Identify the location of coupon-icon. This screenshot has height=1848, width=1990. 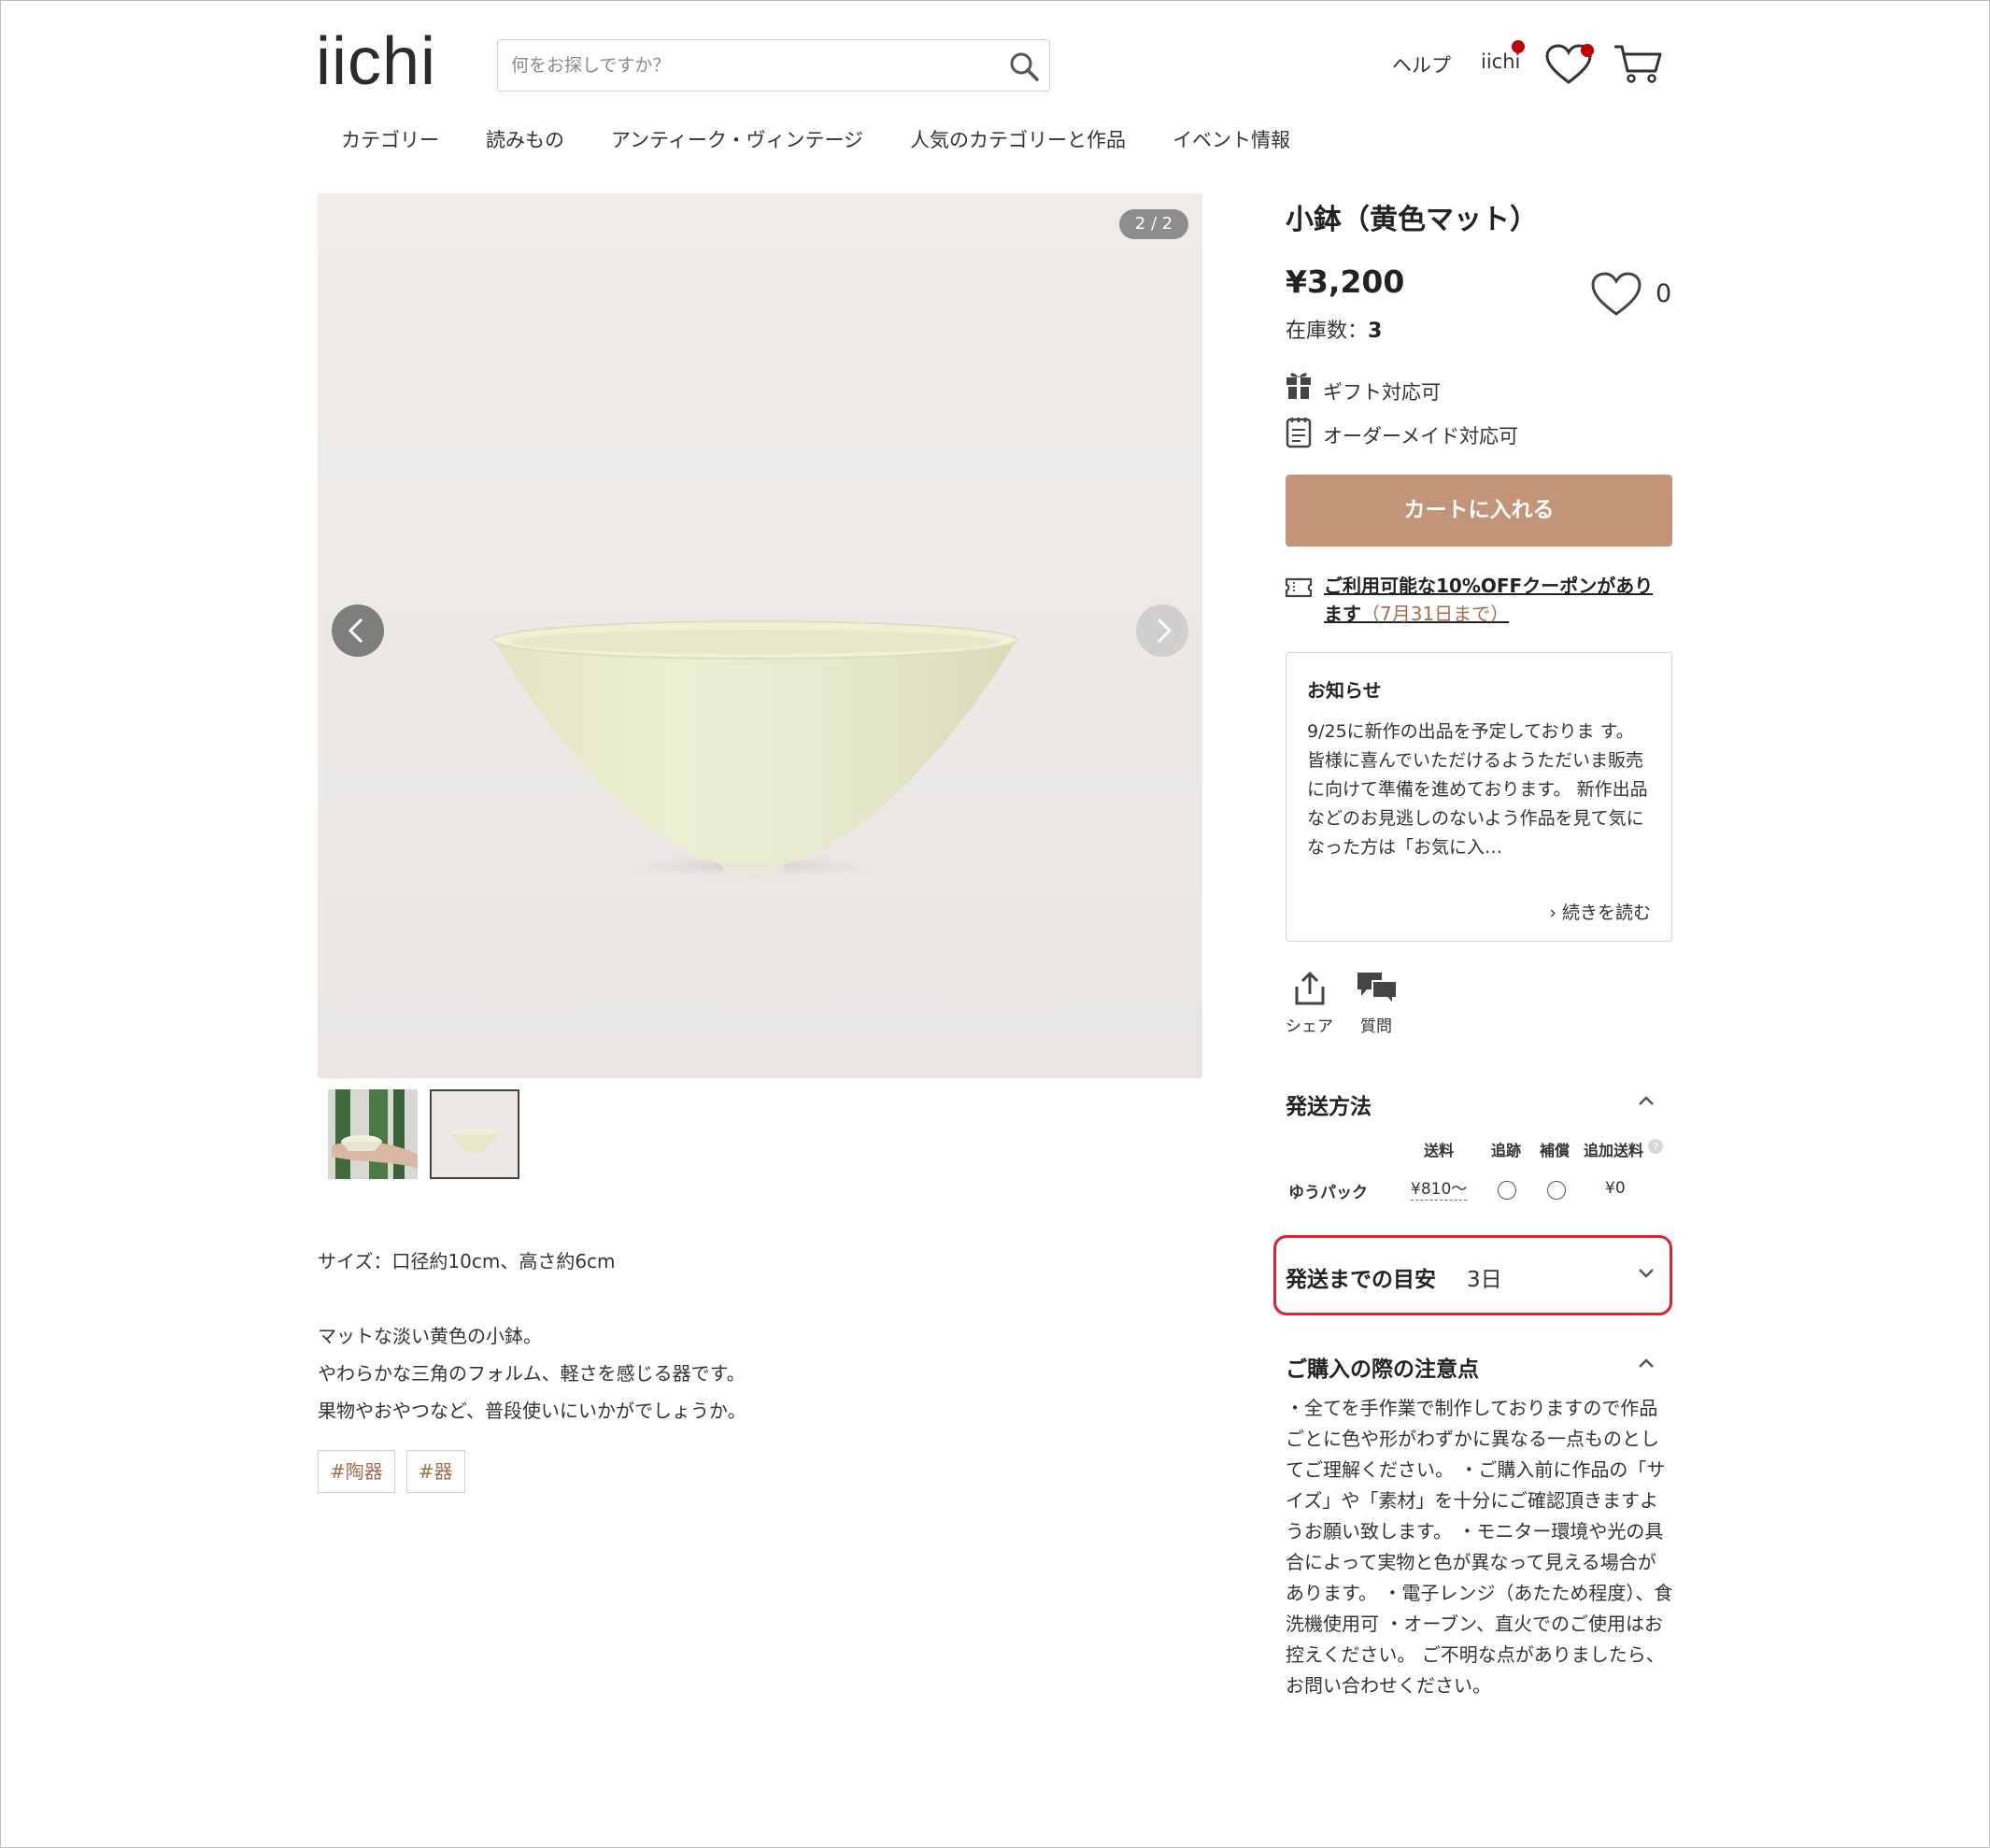
(1299, 587).